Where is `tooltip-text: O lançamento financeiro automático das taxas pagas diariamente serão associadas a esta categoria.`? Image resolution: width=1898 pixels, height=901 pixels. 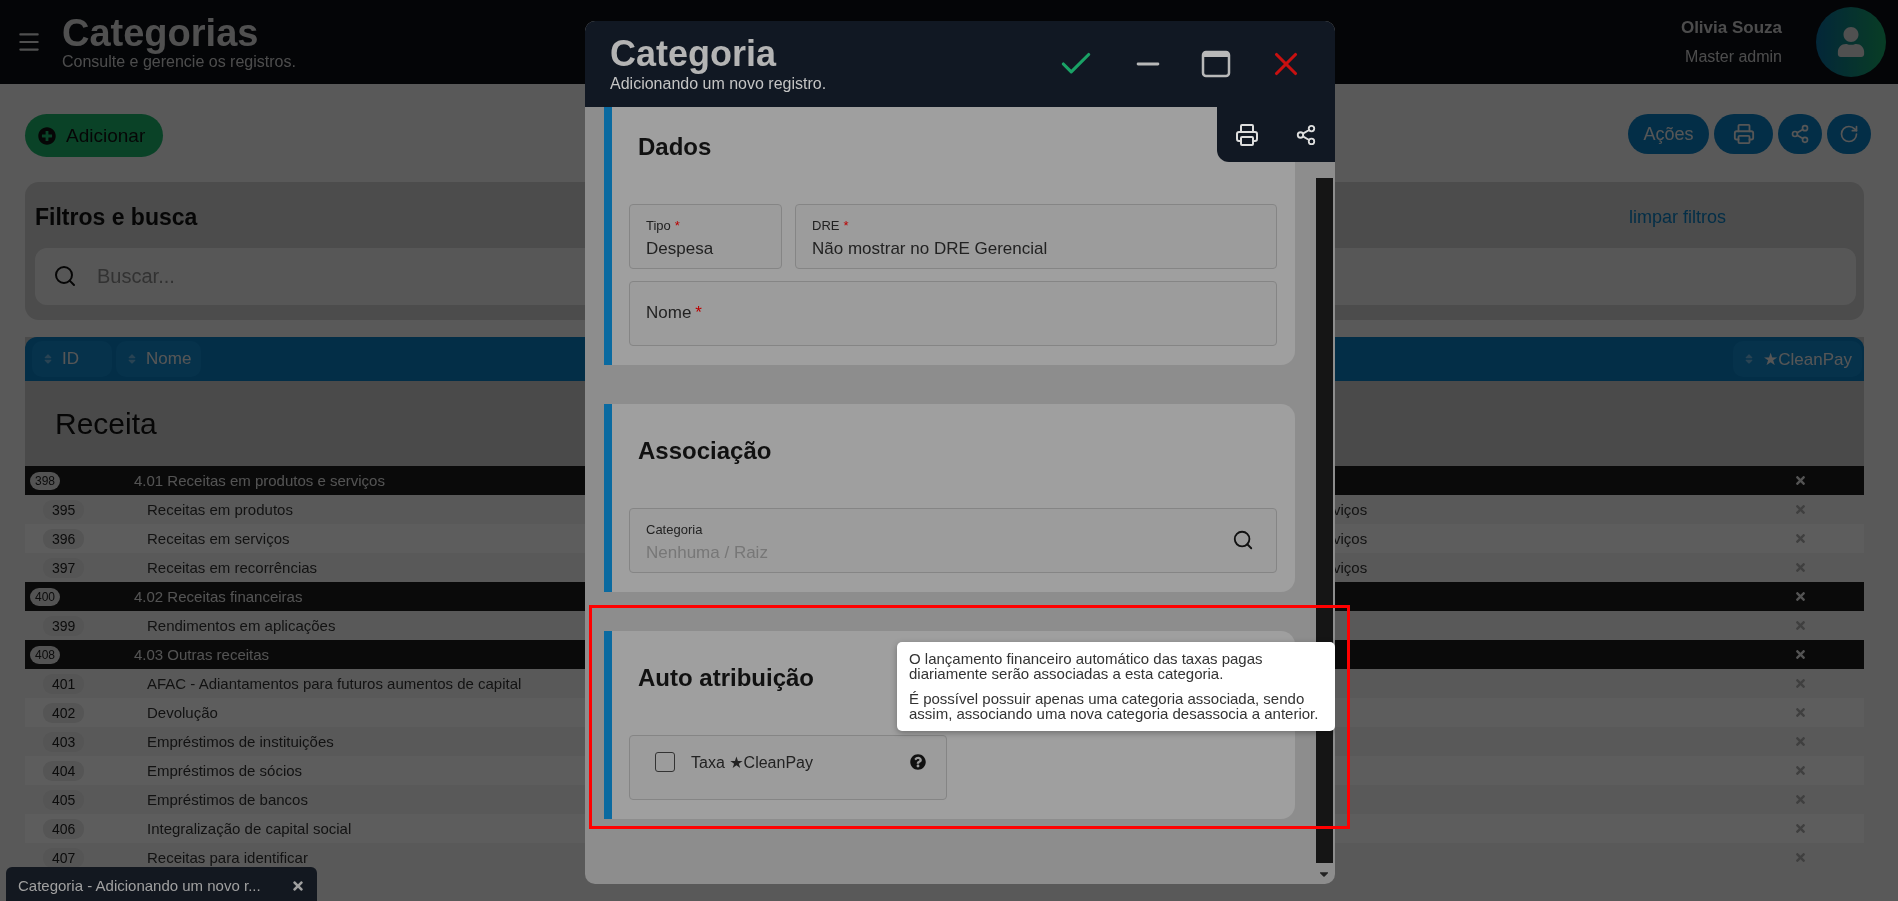
tooltip-text: O lançamento financeiro automático das taxas pagas diariamente serão associadas a esta categoria. is located at coordinates (1086, 666).